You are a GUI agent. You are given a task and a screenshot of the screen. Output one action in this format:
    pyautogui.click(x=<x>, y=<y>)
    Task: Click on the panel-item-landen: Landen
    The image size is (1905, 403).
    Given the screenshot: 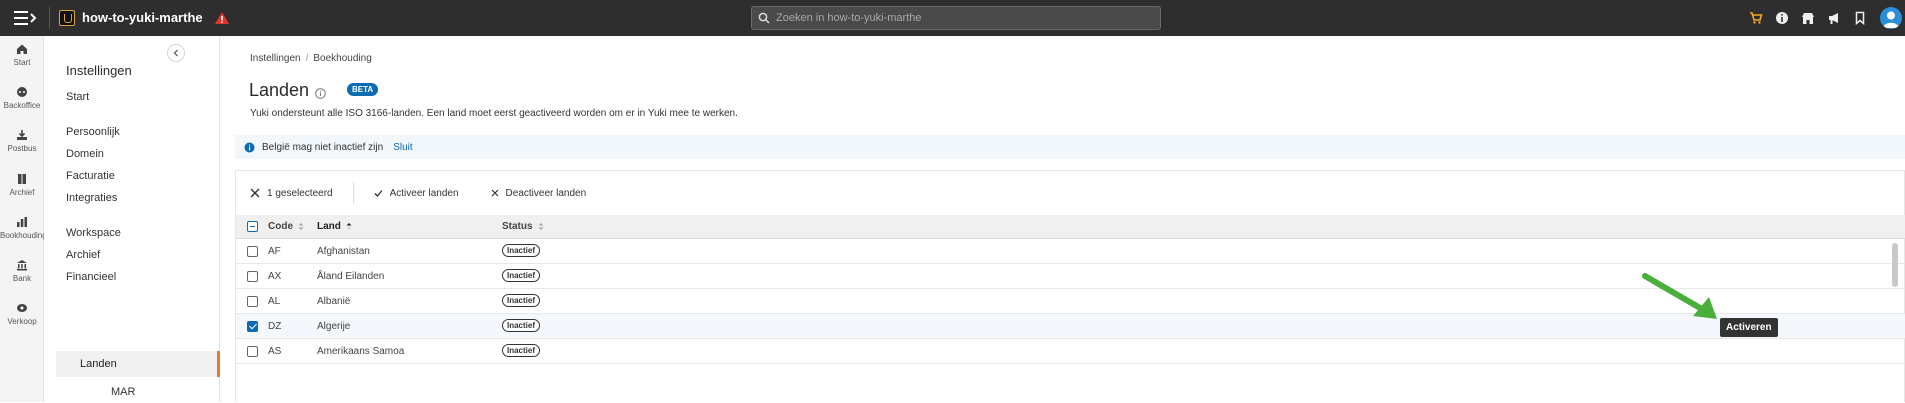 What is the action you would take?
    pyautogui.click(x=138, y=364)
    